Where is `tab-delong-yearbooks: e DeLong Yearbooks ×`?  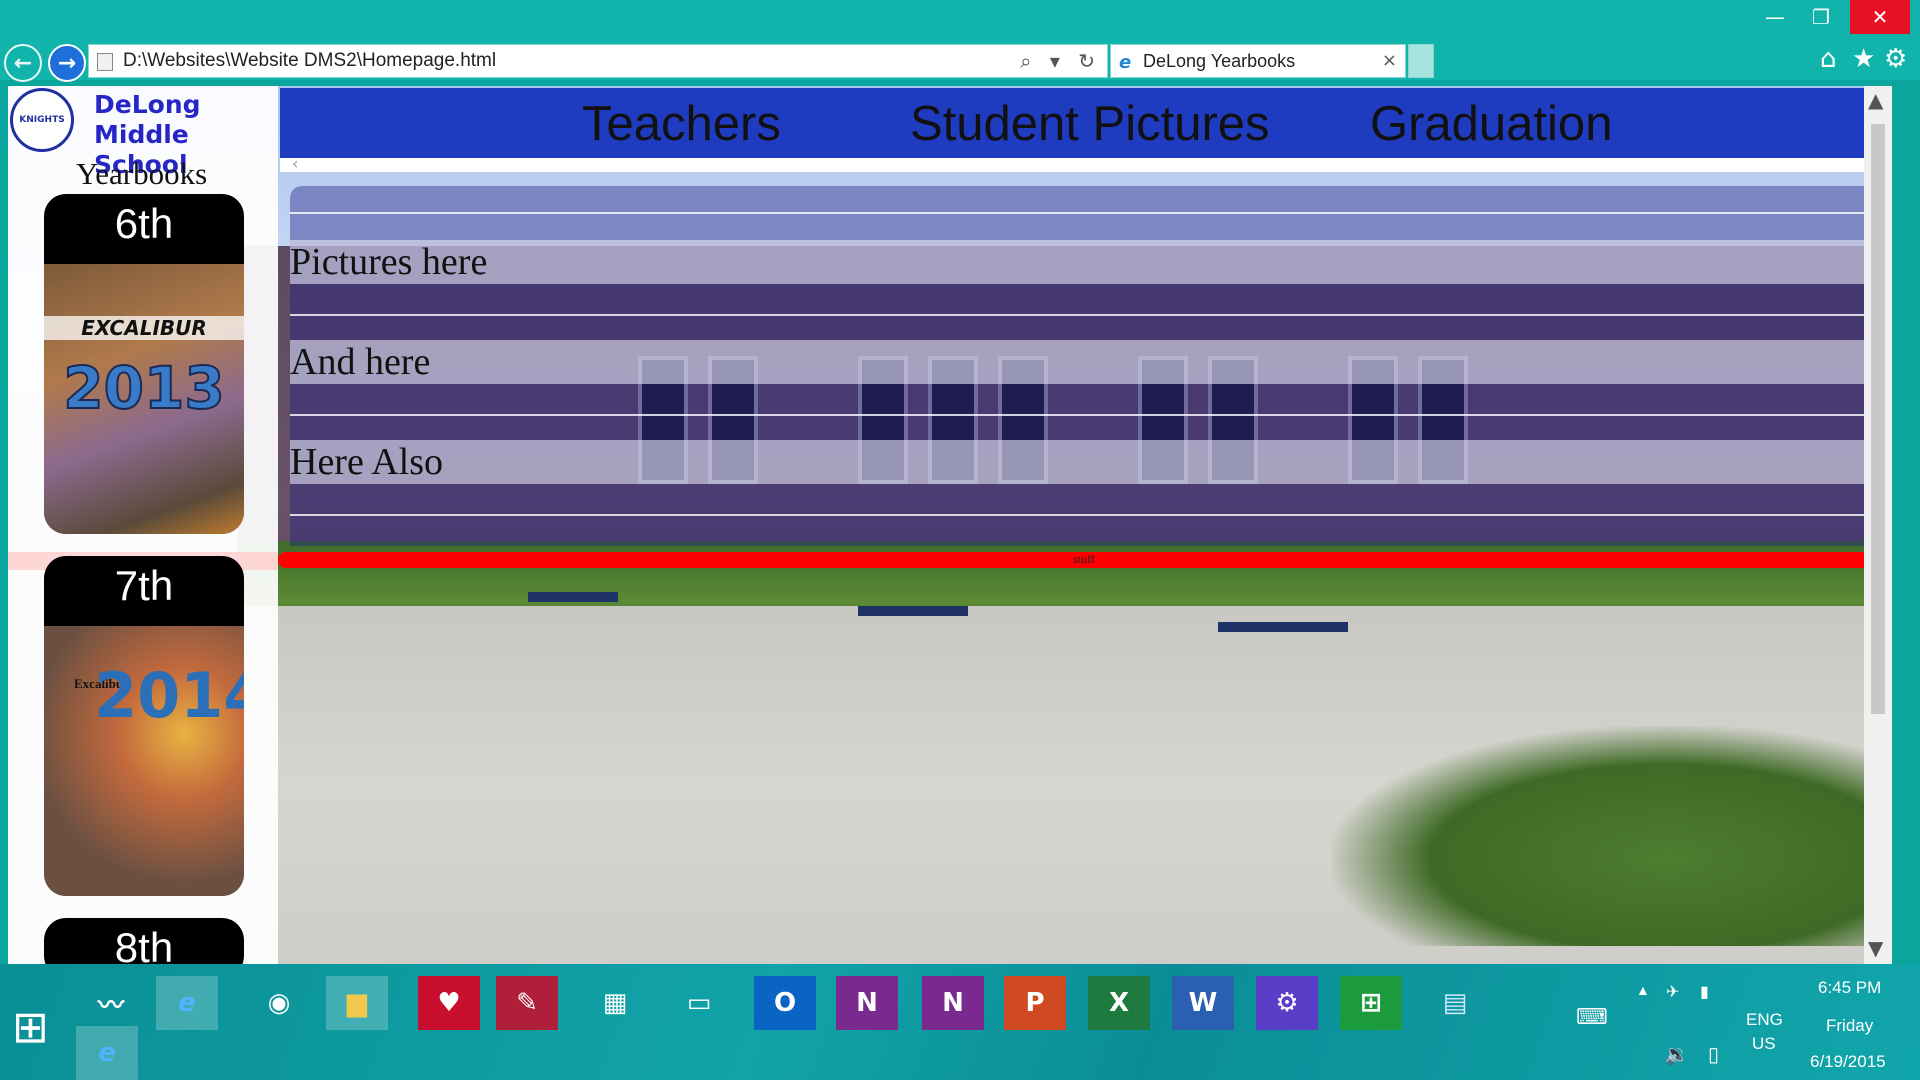 tab-delong-yearbooks: e DeLong Yearbooks × is located at coordinates (1258, 61).